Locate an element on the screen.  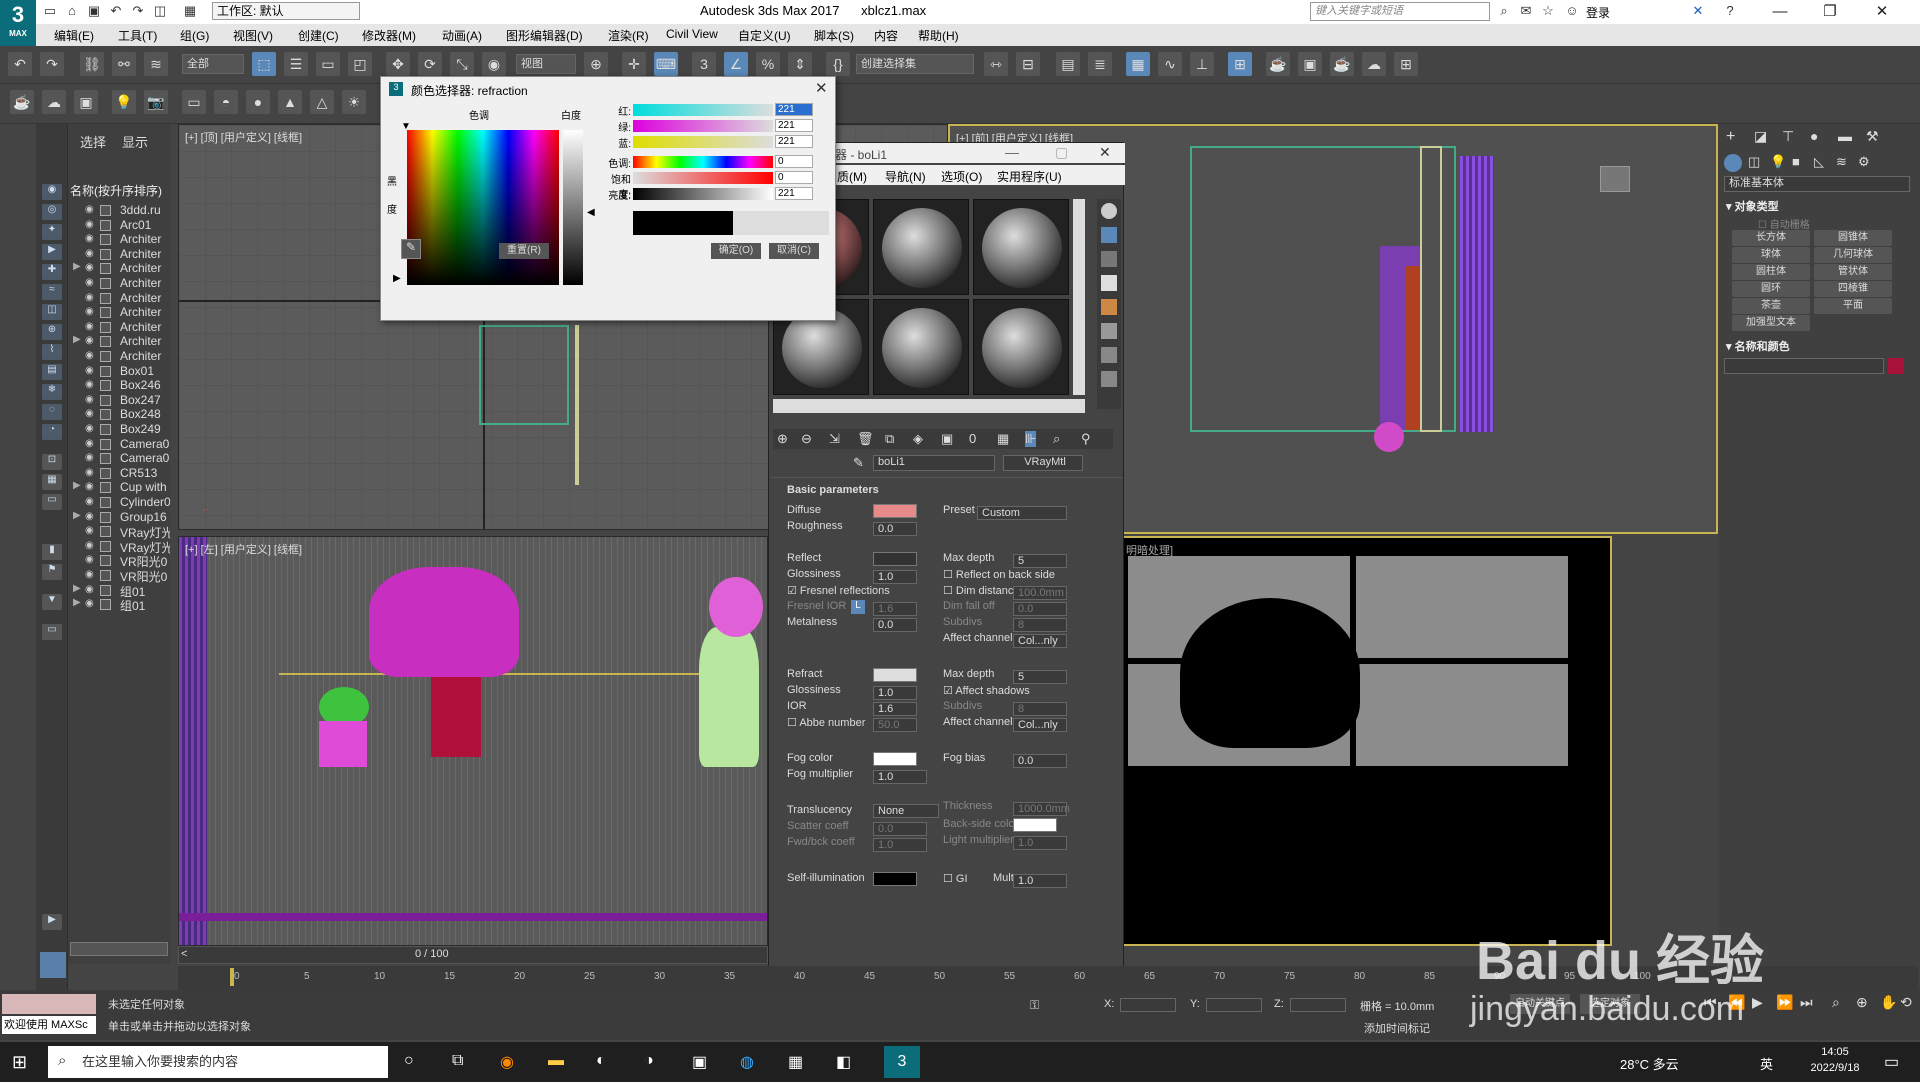
file-explorer-icon: ▬ is located at coordinates (556, 1061).